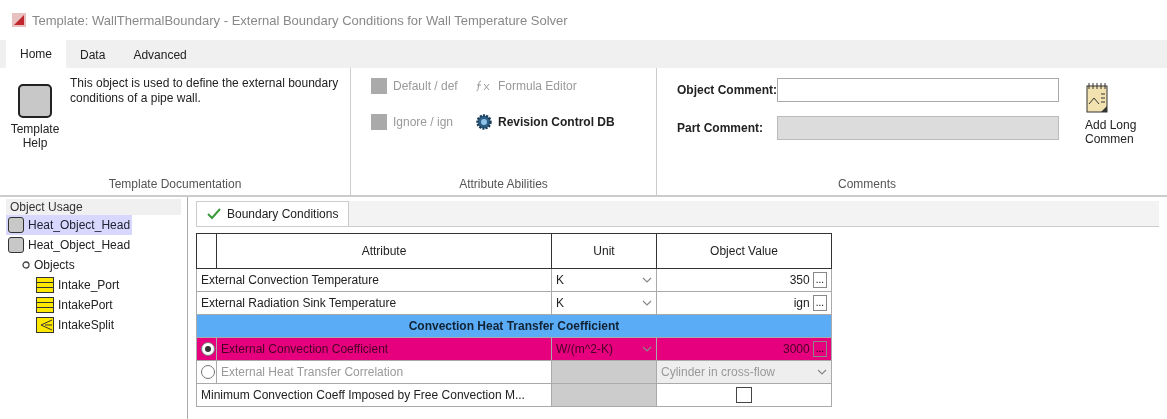 The image size is (1167, 419). I want to click on add-long-comment-button: Add Long Commen, so click(1112, 131).